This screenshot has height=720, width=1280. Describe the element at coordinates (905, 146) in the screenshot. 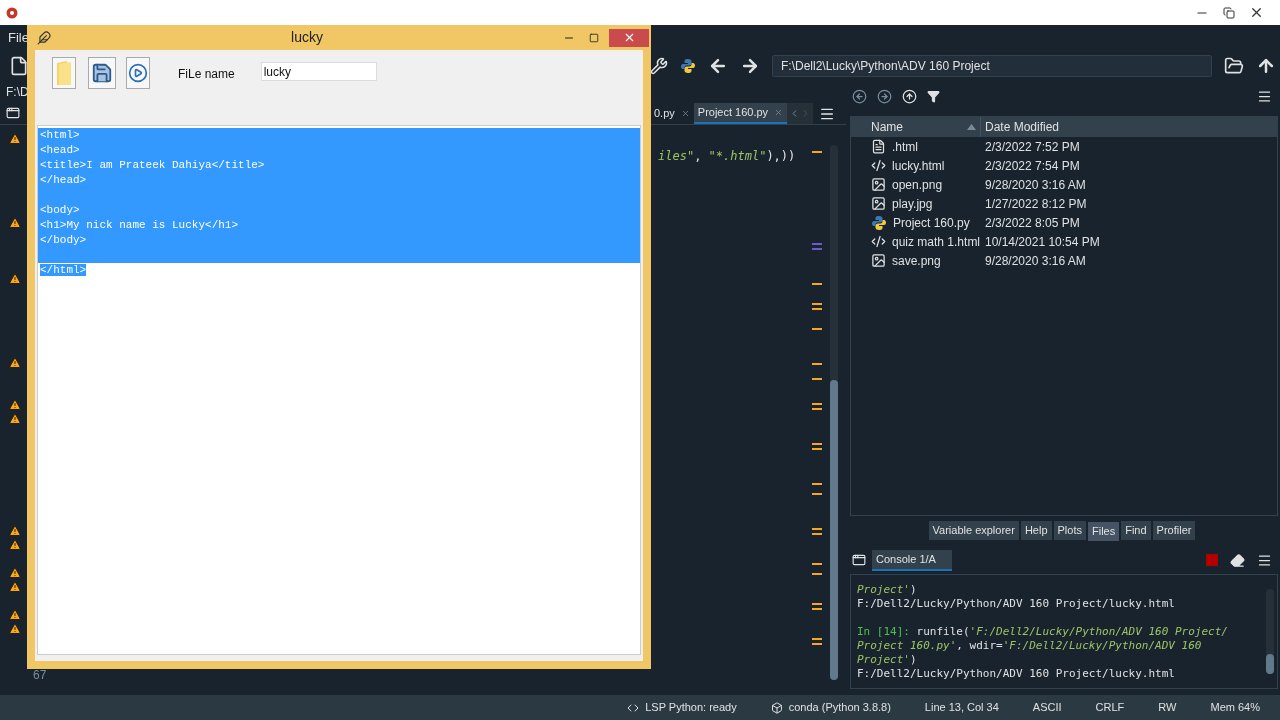

I see `file-name: .html` at that location.